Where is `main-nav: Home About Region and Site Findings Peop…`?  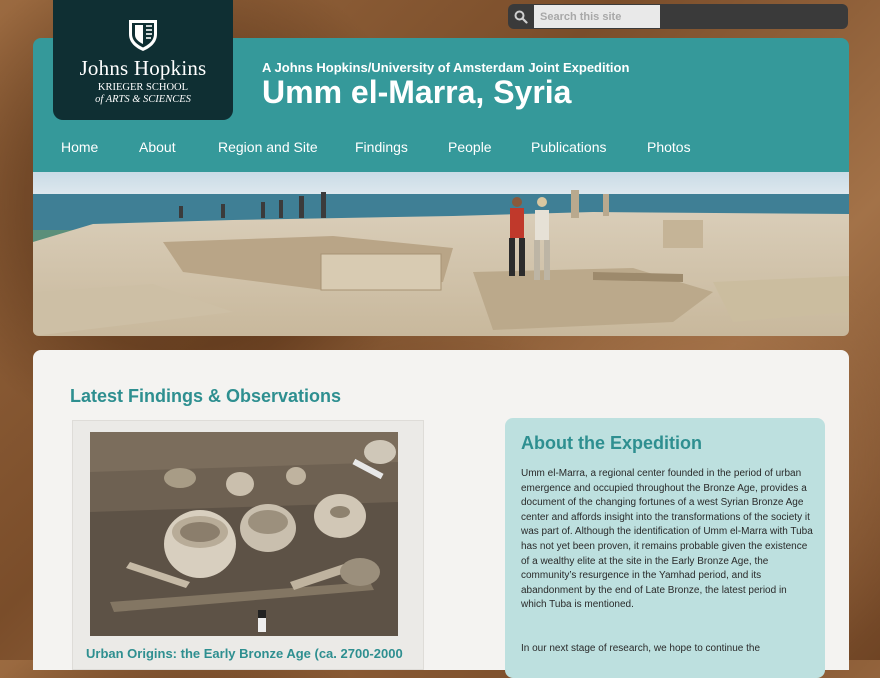 main-nav: Home About Region and Site Findings Peop… is located at coordinates (441, 147).